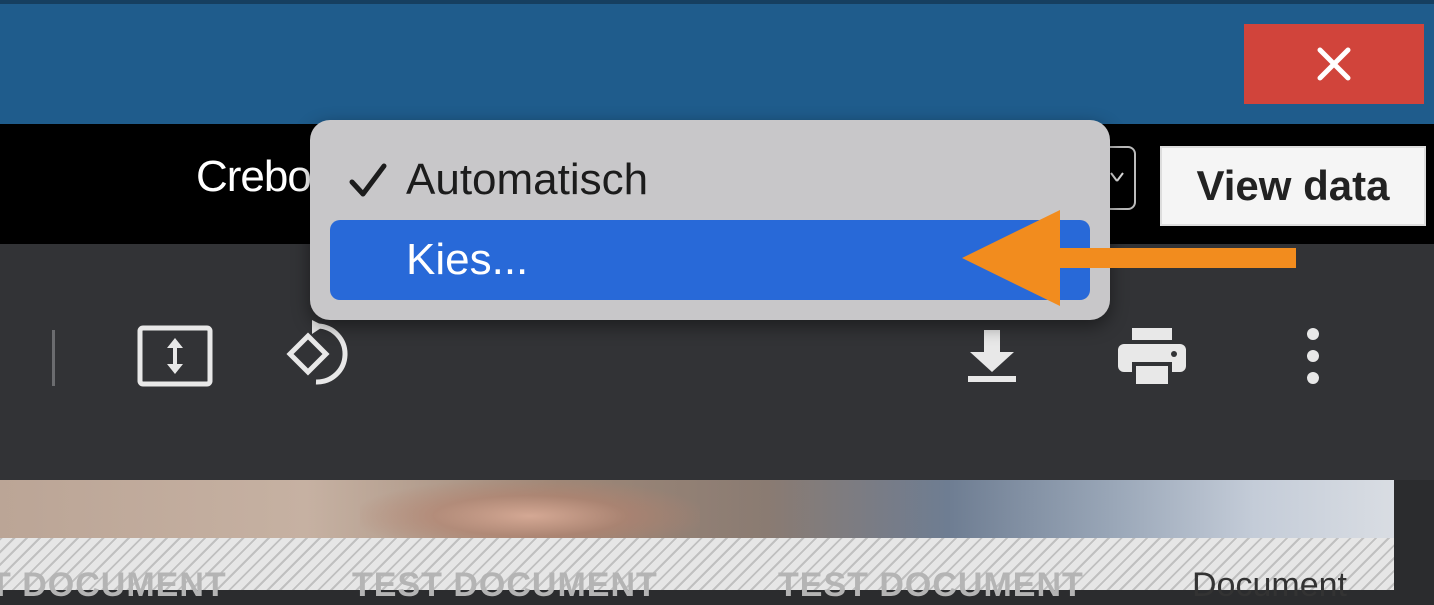  I want to click on crebo-label: Crebo, so click(254, 176).